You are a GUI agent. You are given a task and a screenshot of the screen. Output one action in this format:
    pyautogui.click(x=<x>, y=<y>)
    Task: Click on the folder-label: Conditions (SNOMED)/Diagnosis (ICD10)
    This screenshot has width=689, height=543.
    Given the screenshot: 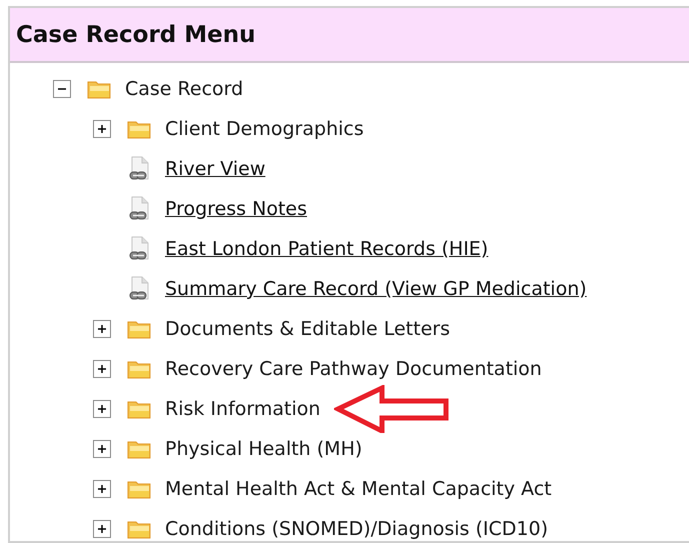 What is the action you would take?
    pyautogui.click(x=356, y=529)
    